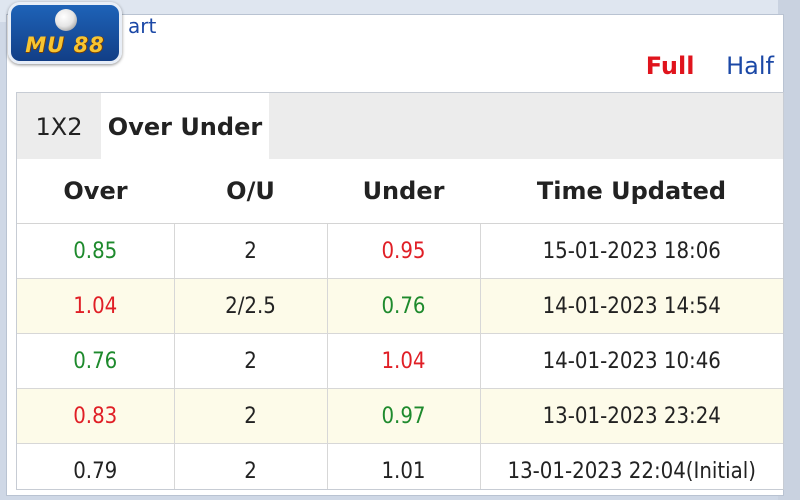  What do you see at coordinates (95, 416) in the screenshot?
I see `over-odds: 0.83` at bounding box center [95, 416].